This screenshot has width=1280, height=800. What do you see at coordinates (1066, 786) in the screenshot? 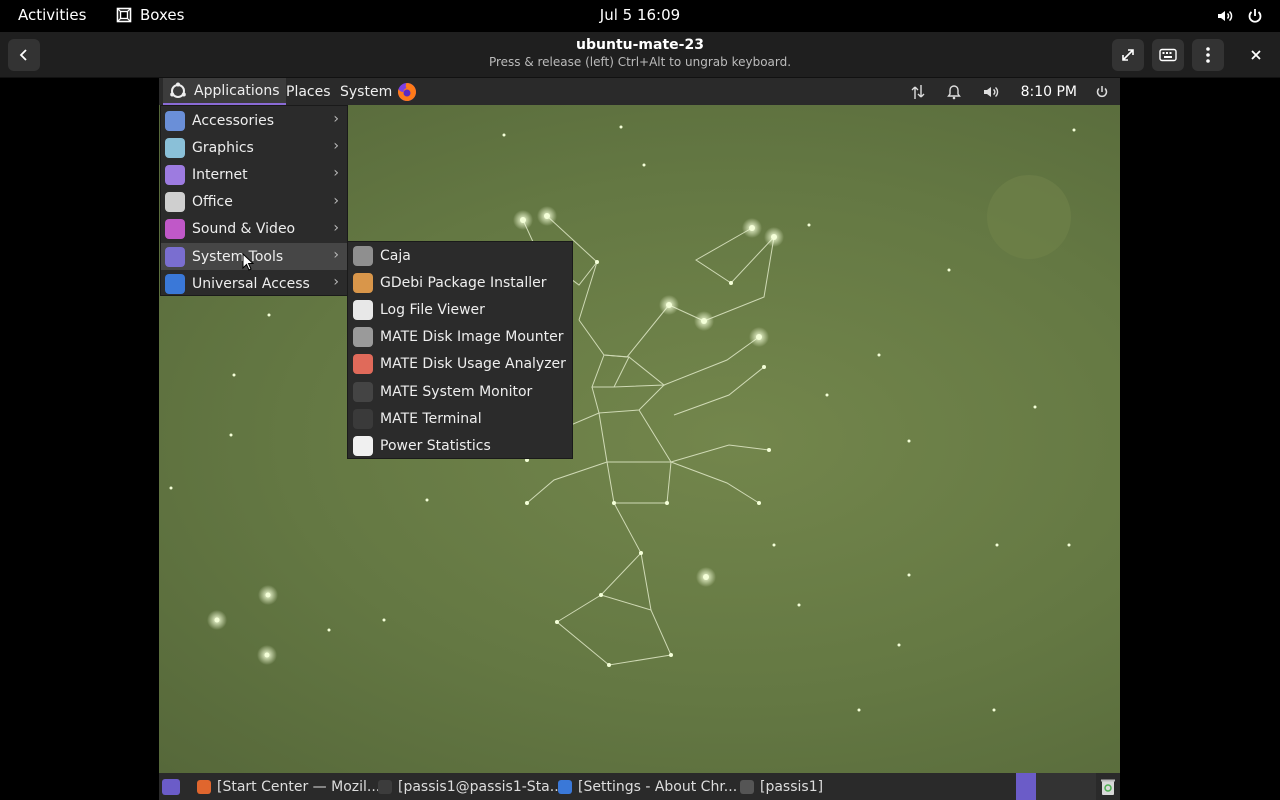
I see `workspace-switcher` at bounding box center [1066, 786].